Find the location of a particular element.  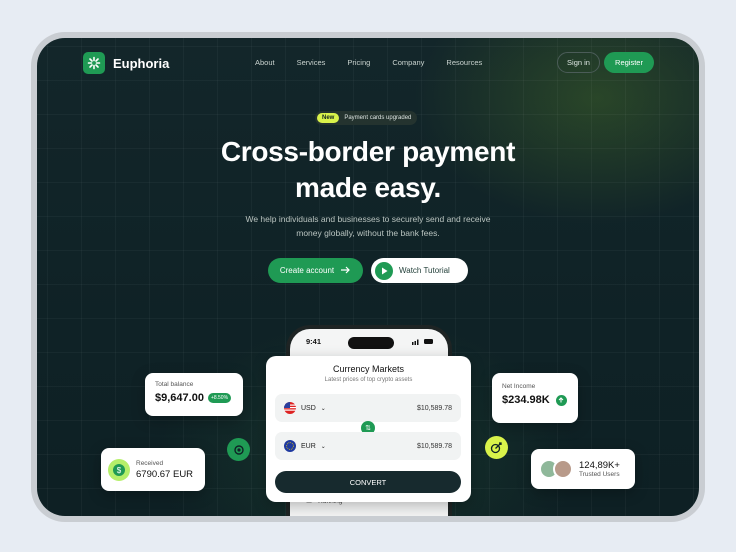

new-tag: New is located at coordinates (328, 118).